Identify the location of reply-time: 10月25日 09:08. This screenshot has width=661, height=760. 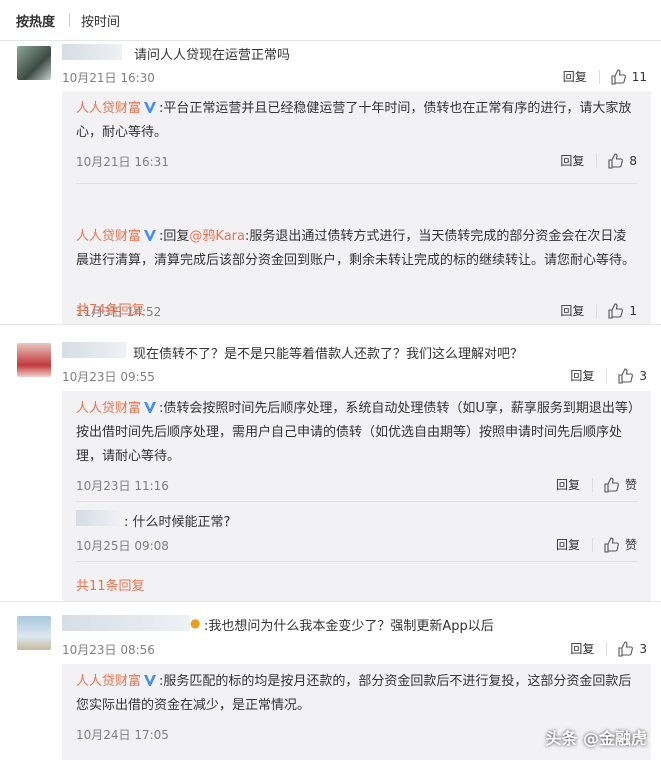
(122, 546).